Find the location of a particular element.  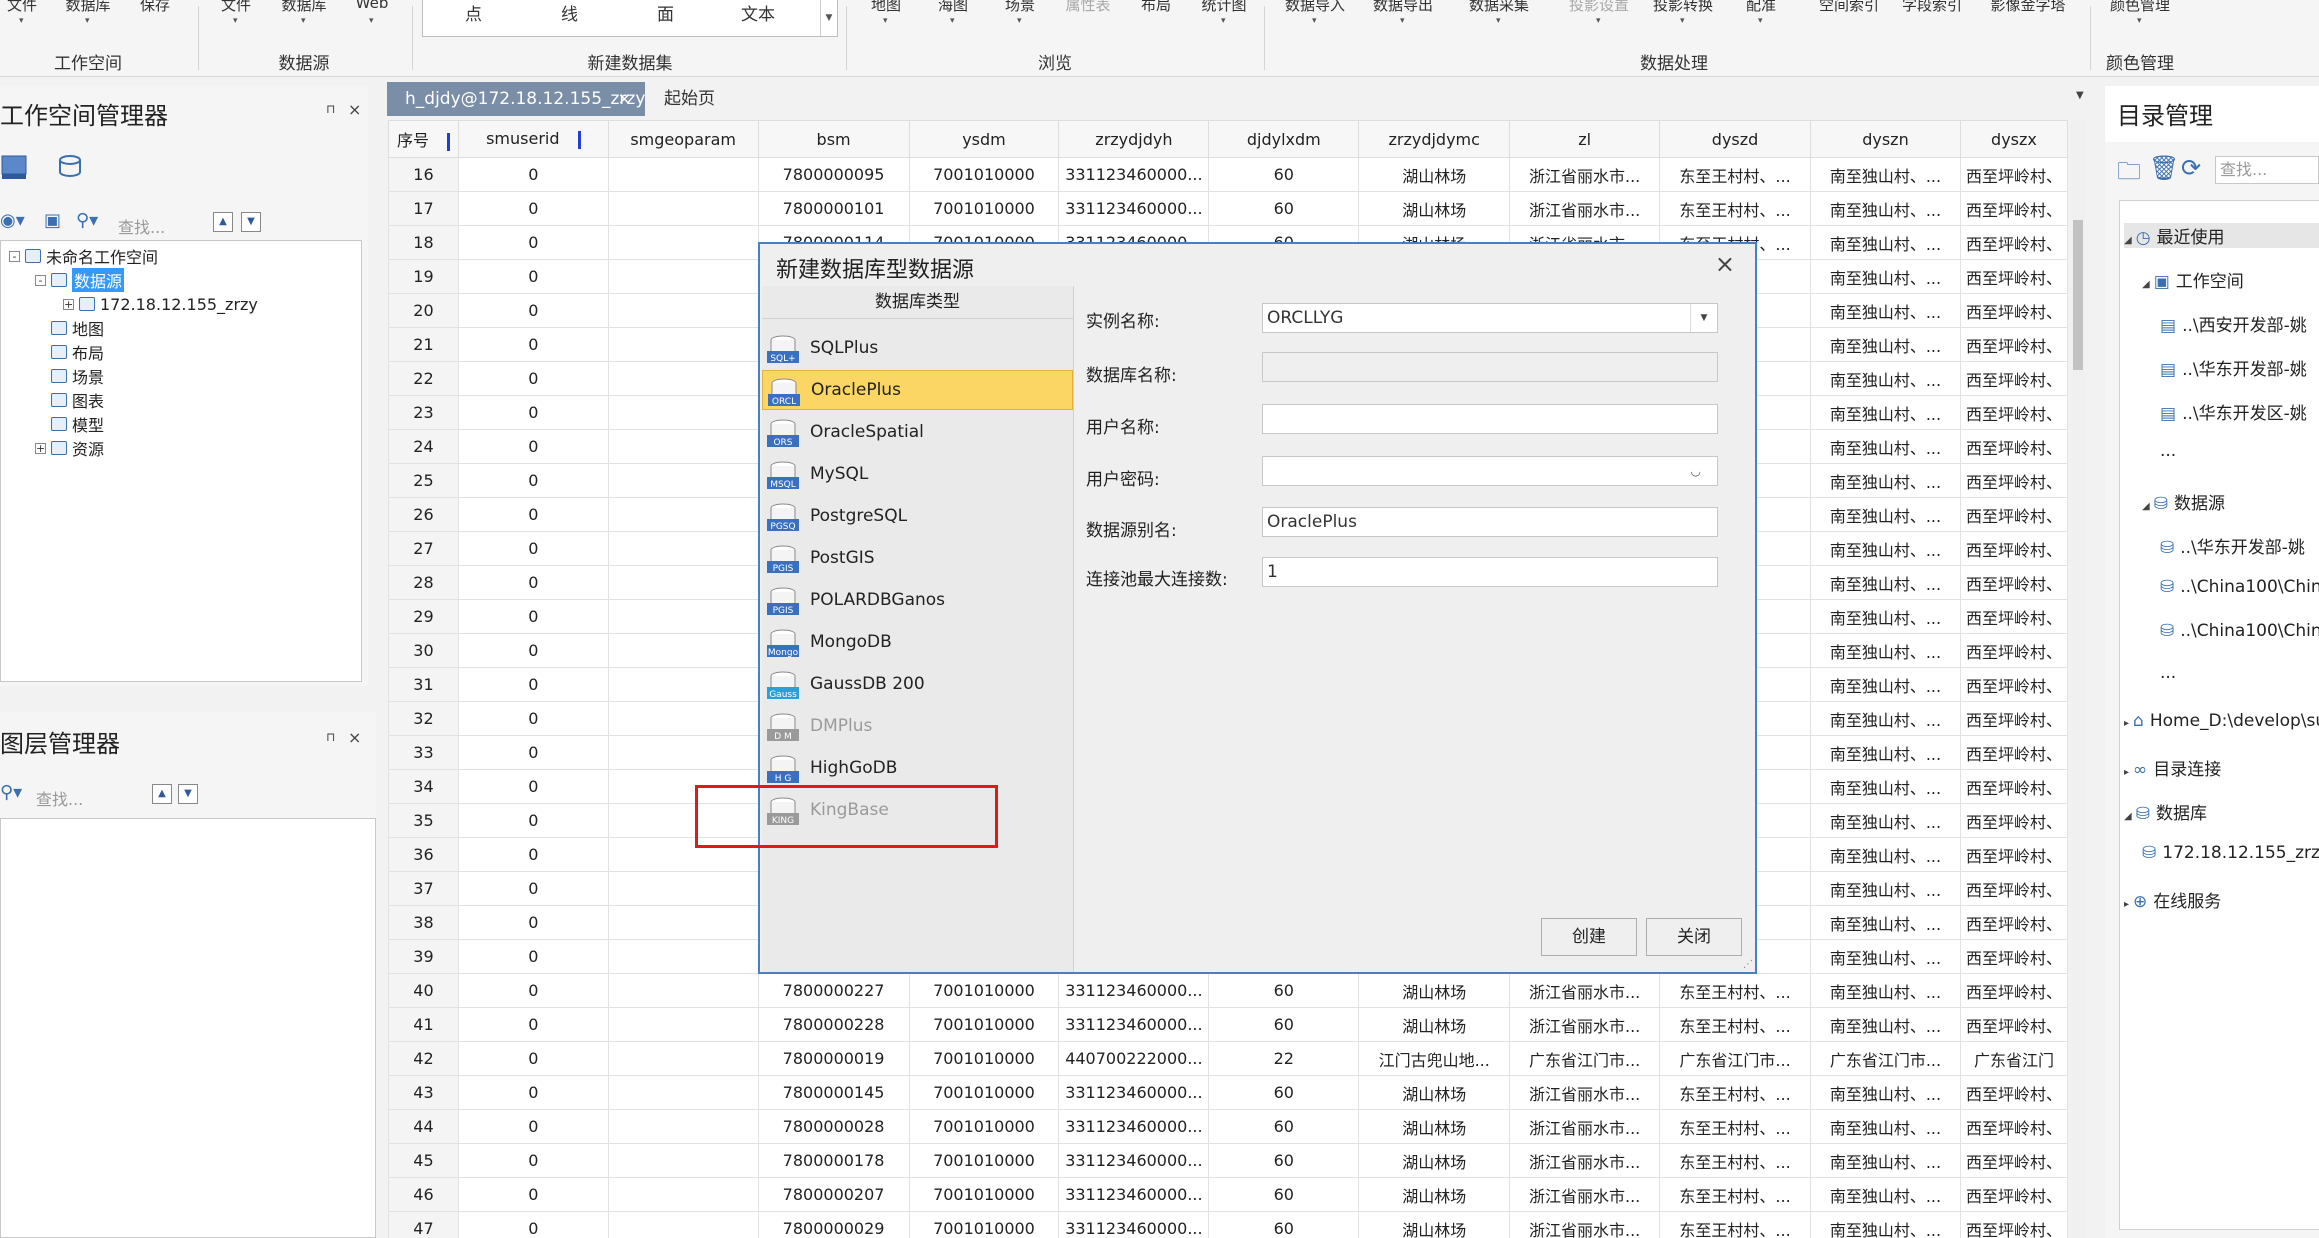

column-header: bsm is located at coordinates (833, 139).